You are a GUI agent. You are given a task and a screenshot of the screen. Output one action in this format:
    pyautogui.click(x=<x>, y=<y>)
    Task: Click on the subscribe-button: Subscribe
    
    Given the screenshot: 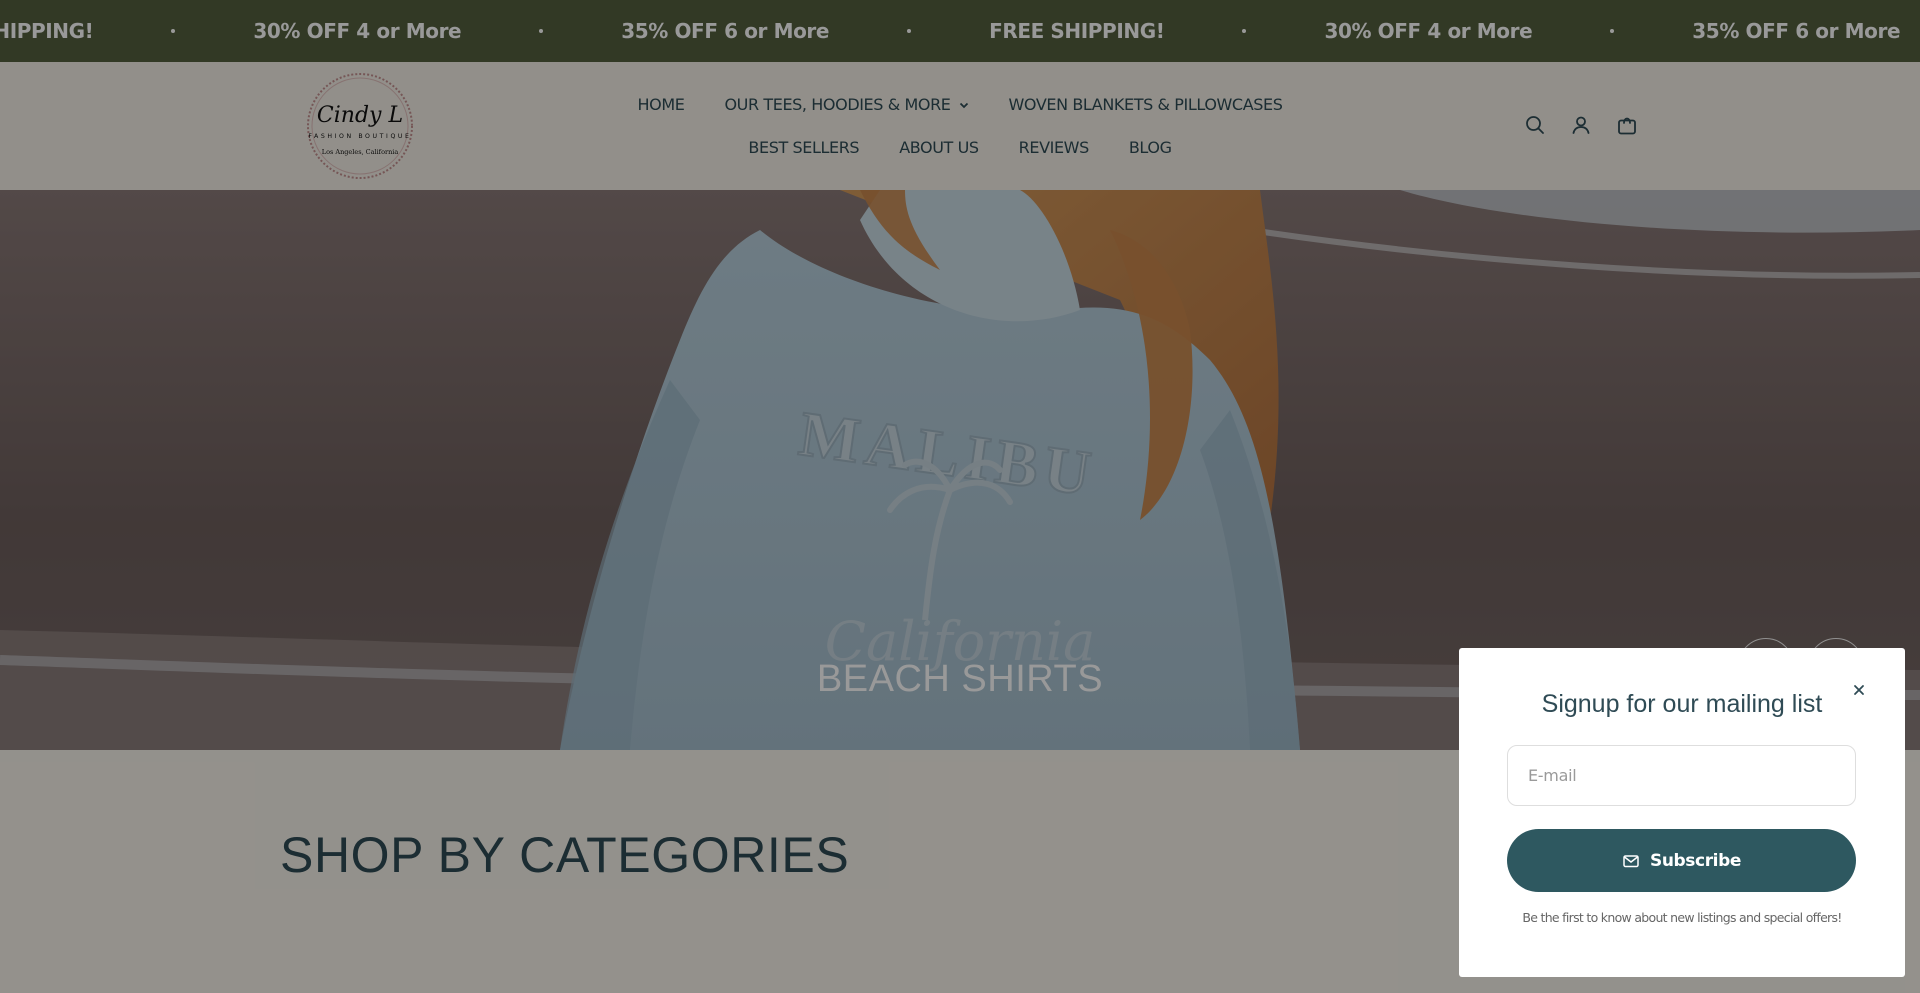 What is the action you would take?
    pyautogui.click(x=1681, y=860)
    